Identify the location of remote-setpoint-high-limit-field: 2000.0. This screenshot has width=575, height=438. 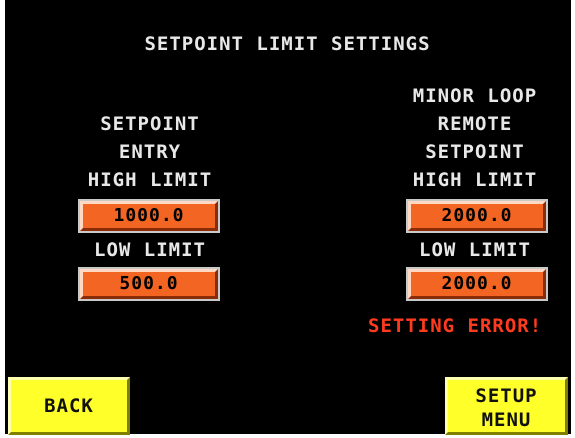
(477, 216).